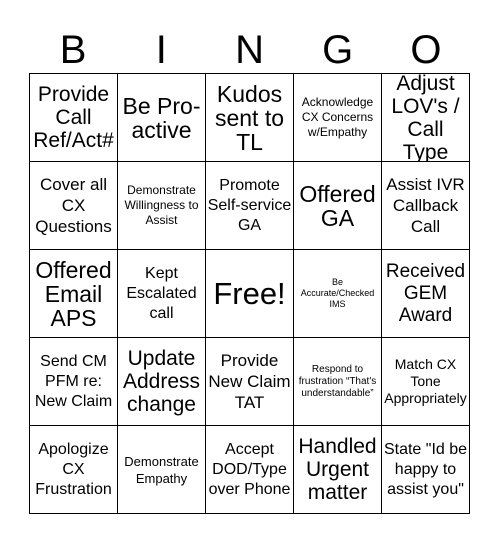 The image size is (500, 544). I want to click on bingo-cell: Offered Email APS, so click(74, 294).